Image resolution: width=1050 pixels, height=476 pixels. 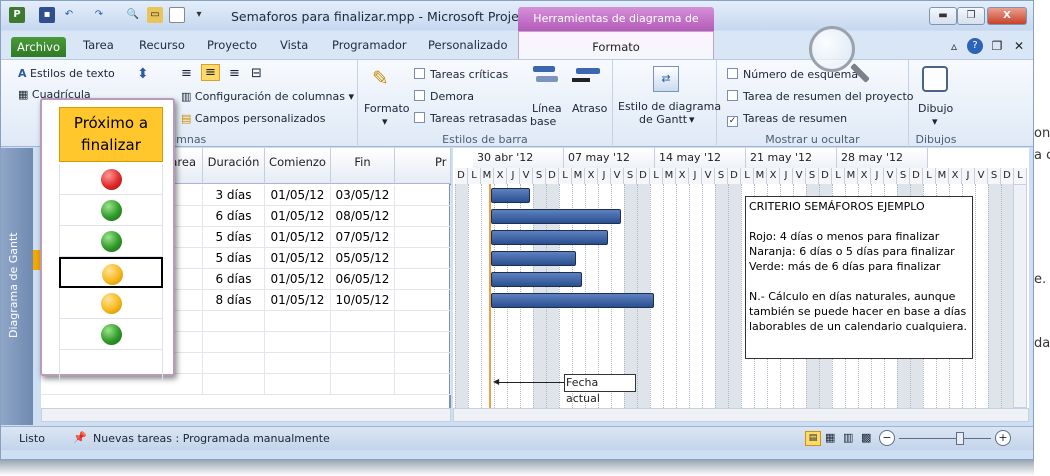 I want to click on tab-vista: Vista, so click(x=294, y=45).